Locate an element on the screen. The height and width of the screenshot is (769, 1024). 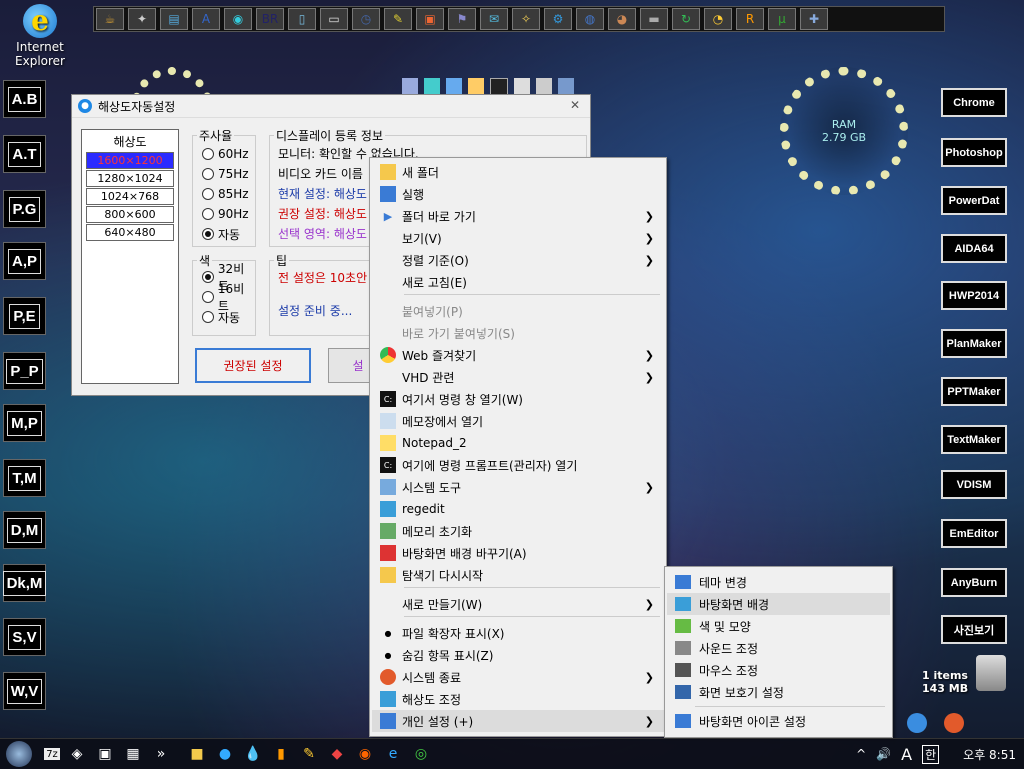
context-menu-item: ▶ 폴더 바로 가기 ❯ is located at coordinates (518, 216).